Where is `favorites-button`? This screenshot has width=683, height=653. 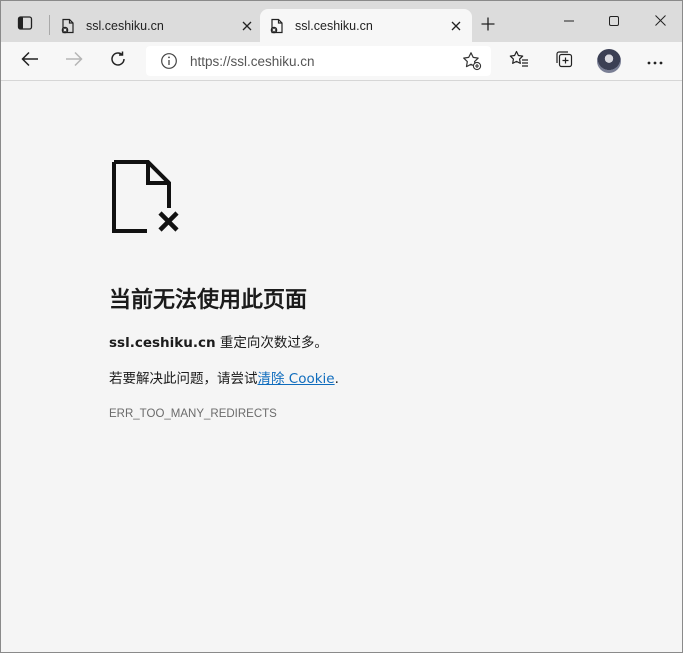
favorites-button is located at coordinates (519, 61).